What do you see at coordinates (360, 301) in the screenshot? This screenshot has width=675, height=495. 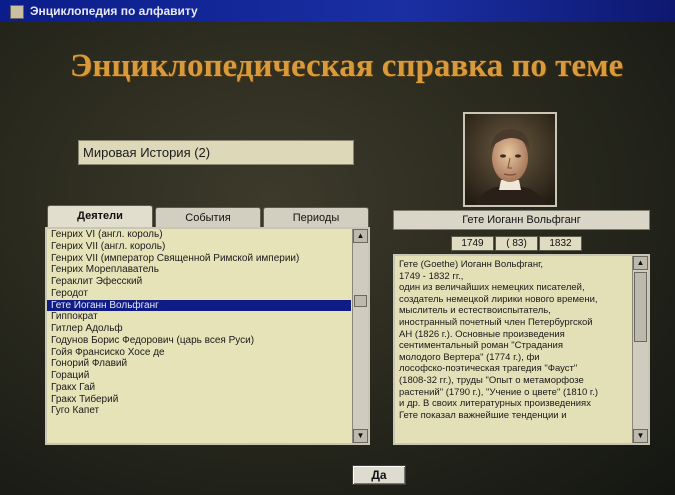 I see `scroll-thumb` at bounding box center [360, 301].